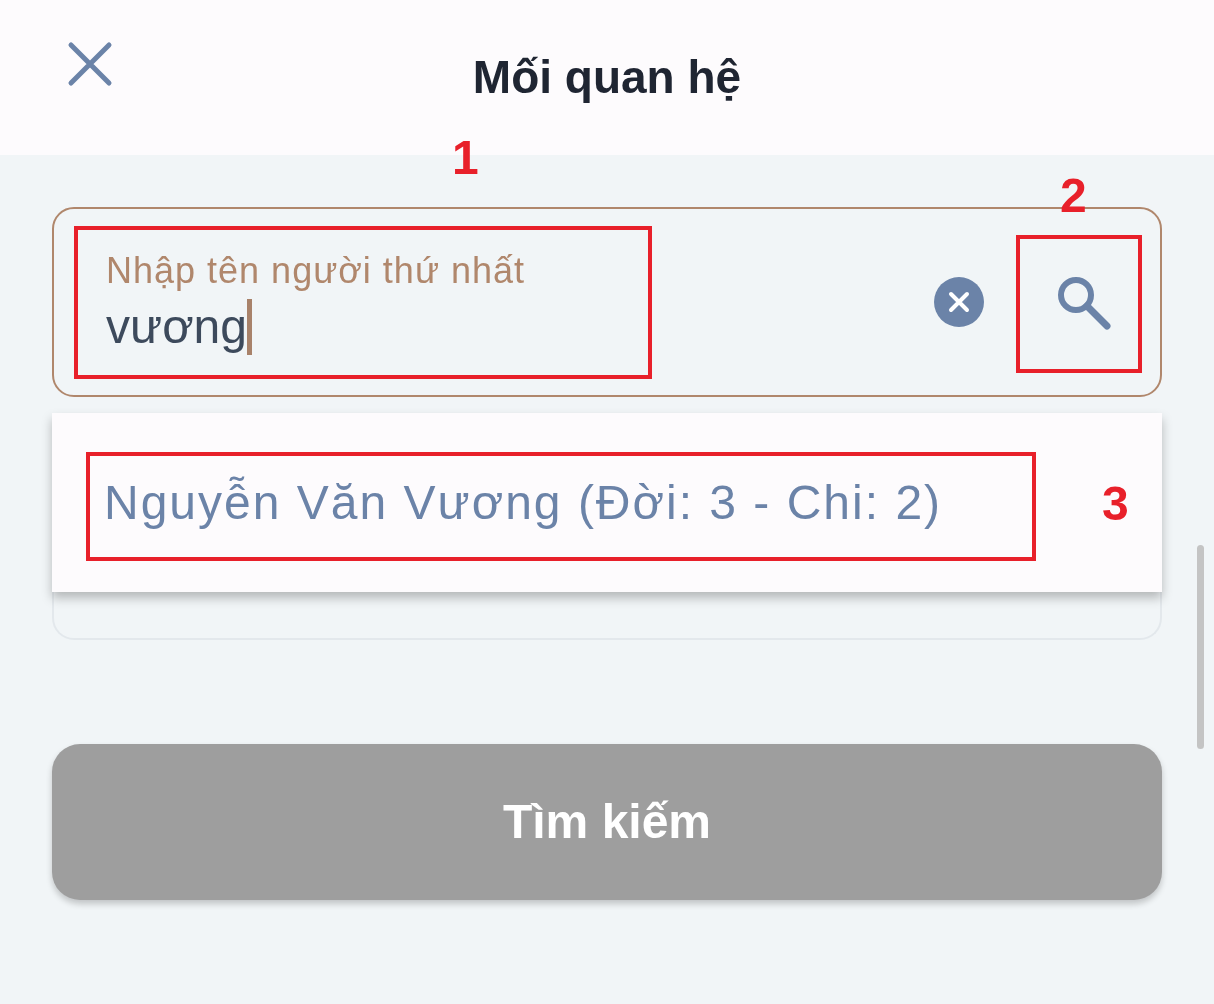 The height and width of the screenshot is (1004, 1214). What do you see at coordinates (523, 502) in the screenshot?
I see `suggestion-item: Nguyễn Văn Vương (Đời: 3 - Chi: 2)` at bounding box center [523, 502].